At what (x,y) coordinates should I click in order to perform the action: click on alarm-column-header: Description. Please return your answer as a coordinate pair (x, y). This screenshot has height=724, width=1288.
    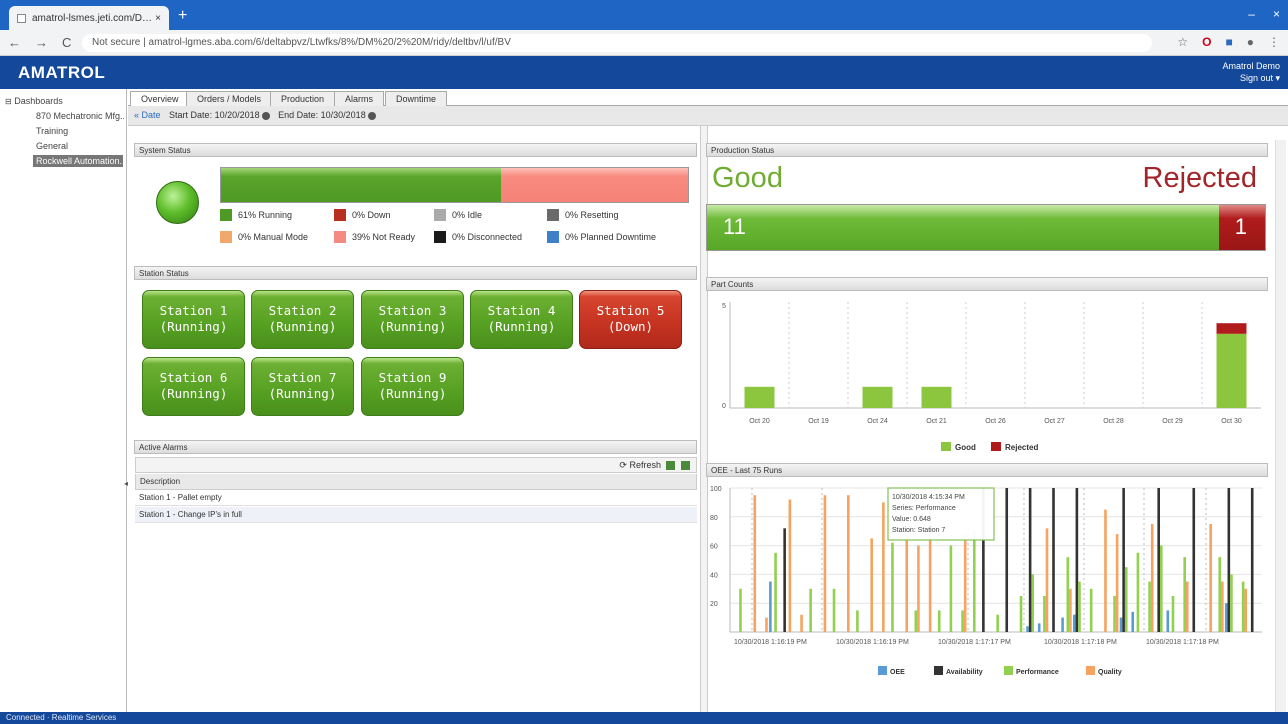
    Looking at the image, I should click on (416, 482).